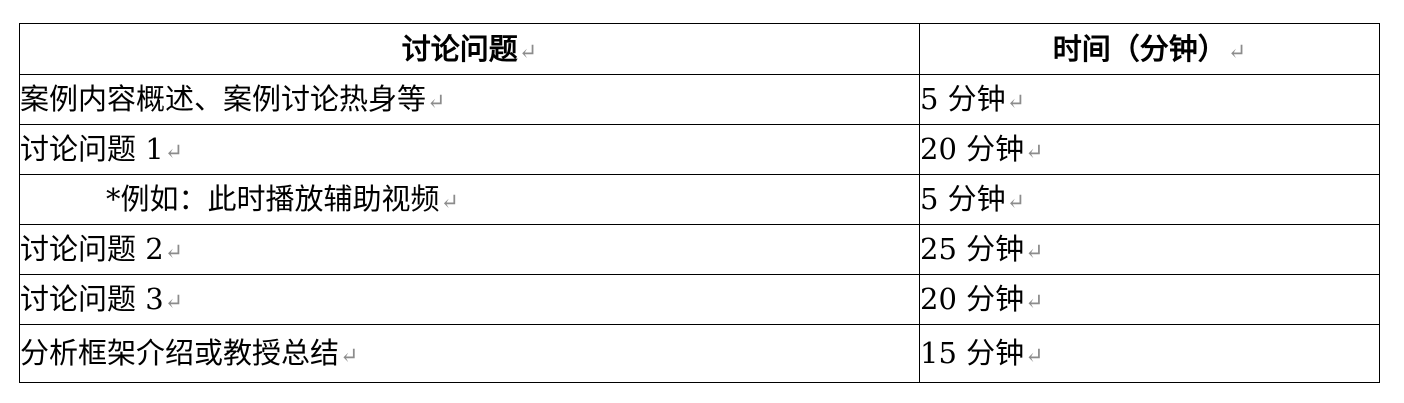 The height and width of the screenshot is (403, 1404). I want to click on header-duration-cell: 时间（分钟）↵, so click(1149, 49).